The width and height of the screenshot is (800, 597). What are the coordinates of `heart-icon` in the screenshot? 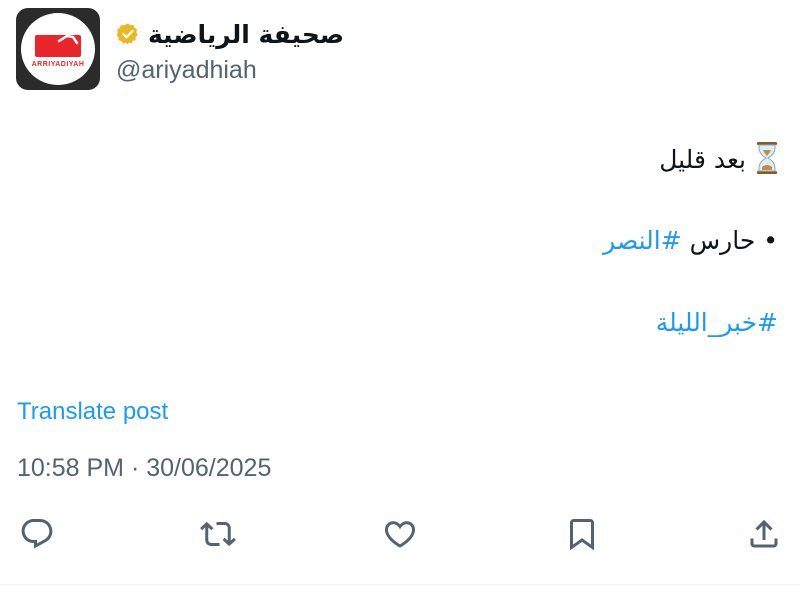 It's located at (400, 534).